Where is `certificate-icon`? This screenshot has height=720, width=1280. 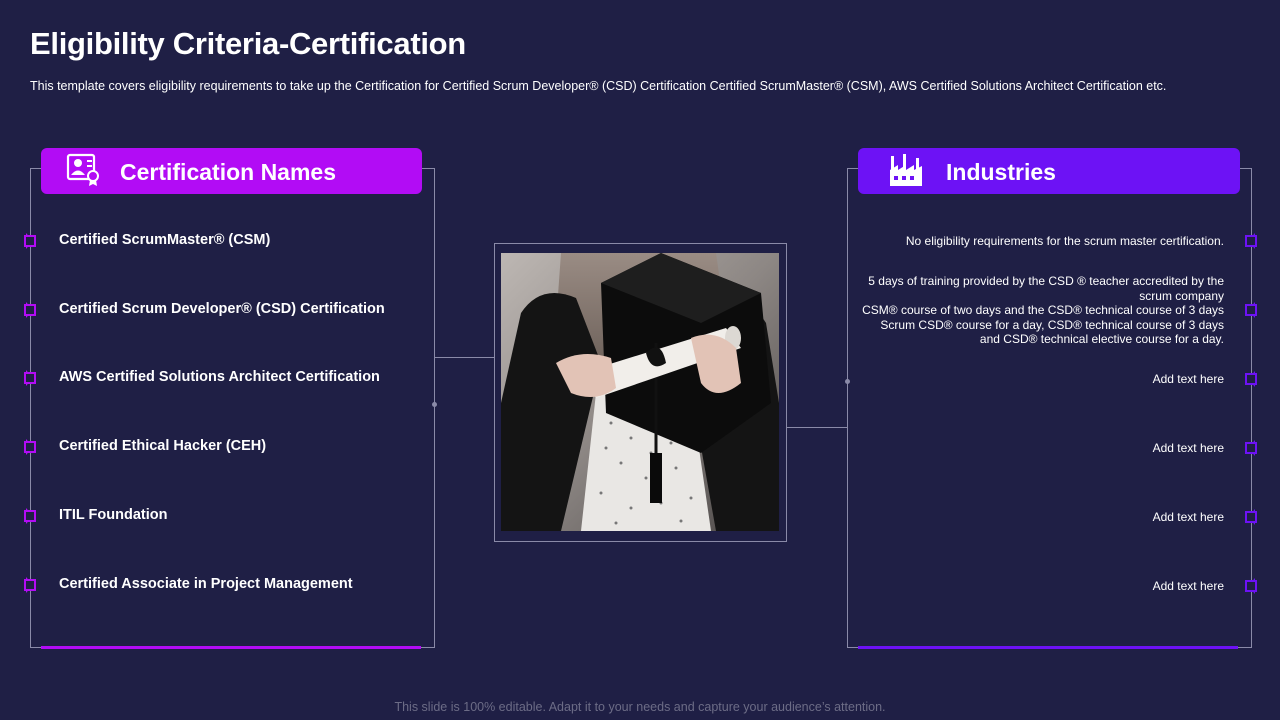
certificate-icon is located at coordinates (84, 170).